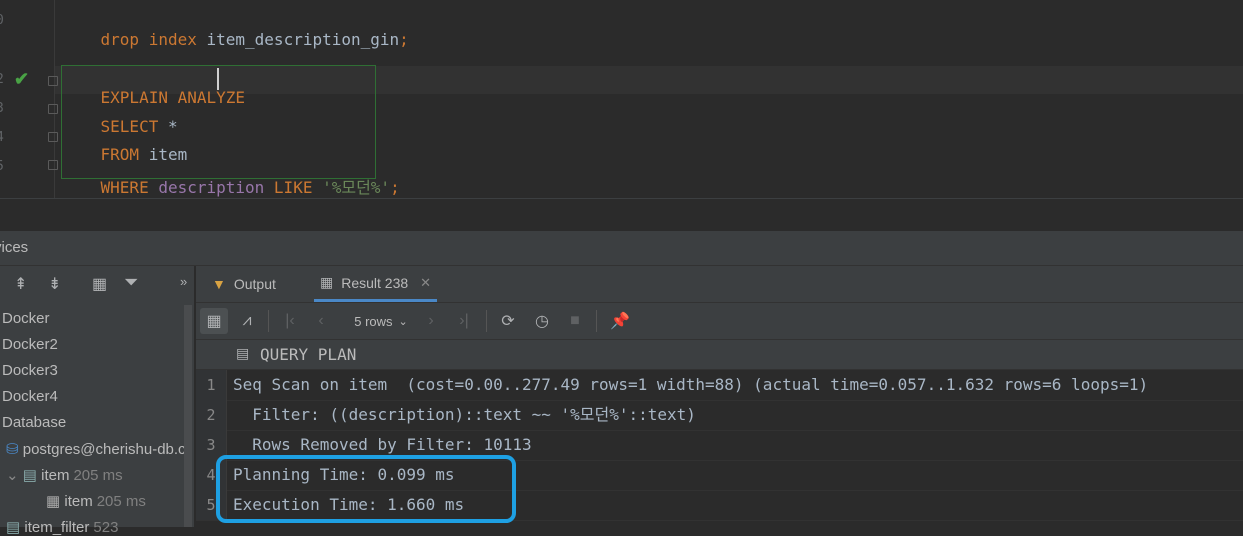  I want to click on tree-item-session: ⌄ ▤ item 205 ms, so click(64, 475).